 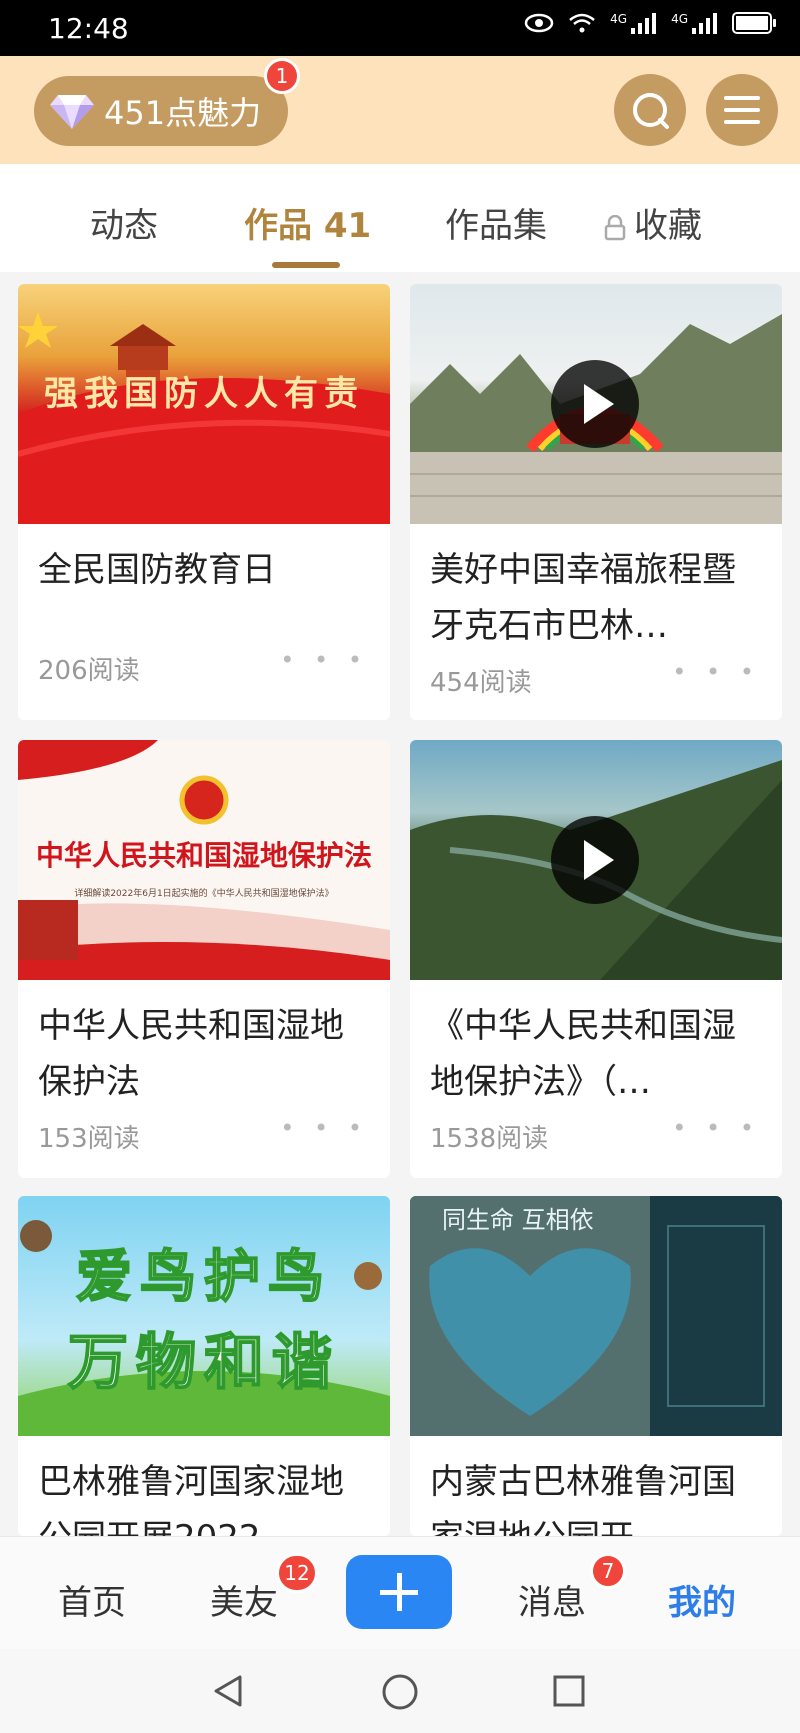 I want to click on search-button, so click(x=650, y=110).